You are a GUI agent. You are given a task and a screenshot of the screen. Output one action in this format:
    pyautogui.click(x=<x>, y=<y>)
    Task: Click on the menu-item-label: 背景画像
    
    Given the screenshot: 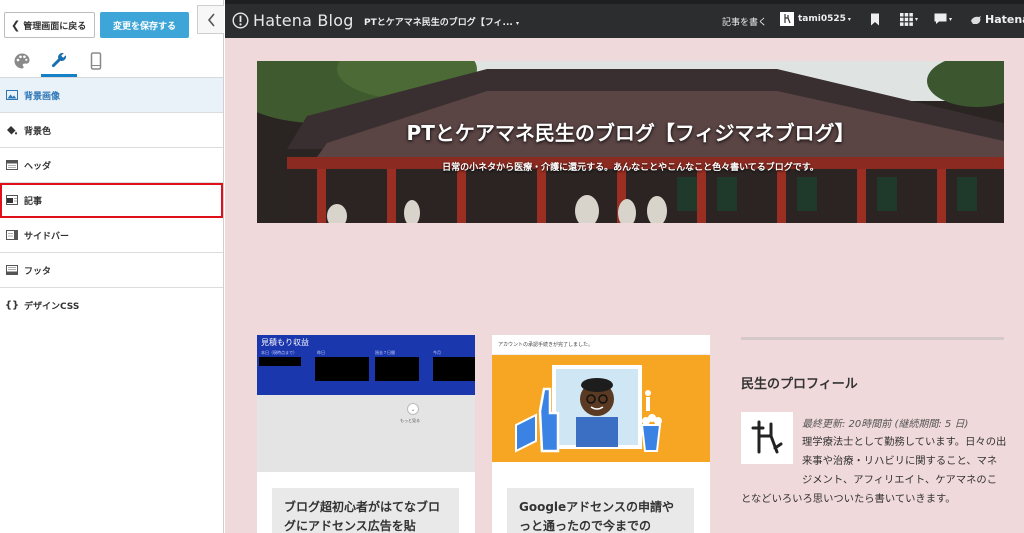 What is the action you would take?
    pyautogui.click(x=42, y=96)
    